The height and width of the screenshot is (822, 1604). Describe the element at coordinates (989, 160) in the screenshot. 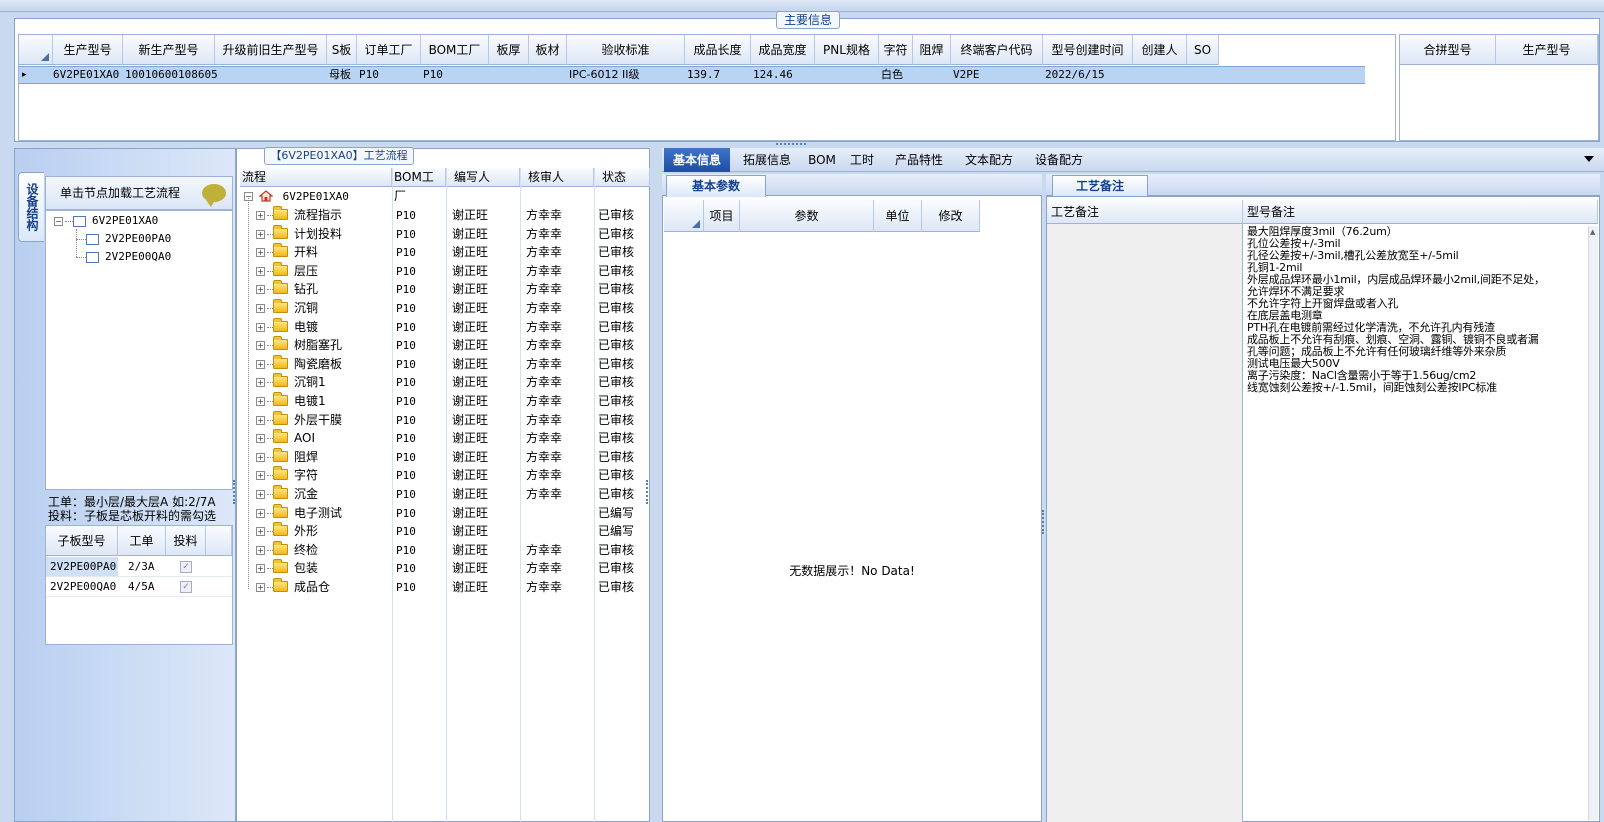

I see `tab-text-recipe: 文本配方` at that location.